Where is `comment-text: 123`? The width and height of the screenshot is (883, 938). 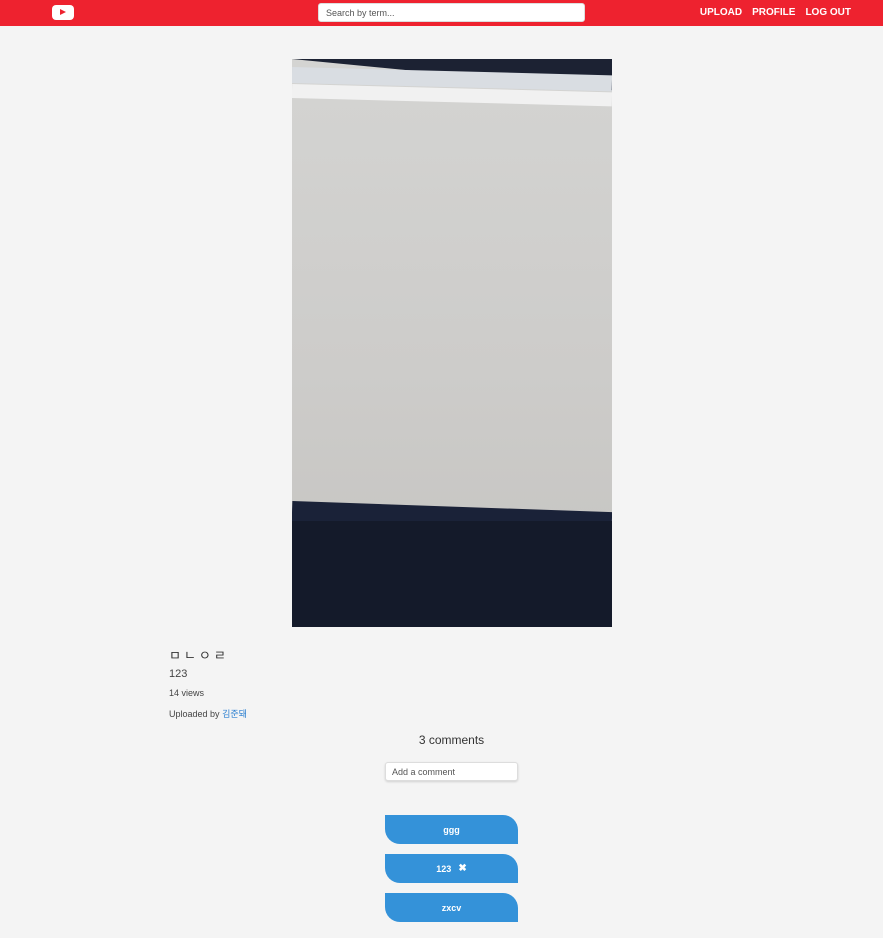 comment-text: 123 is located at coordinates (444, 868).